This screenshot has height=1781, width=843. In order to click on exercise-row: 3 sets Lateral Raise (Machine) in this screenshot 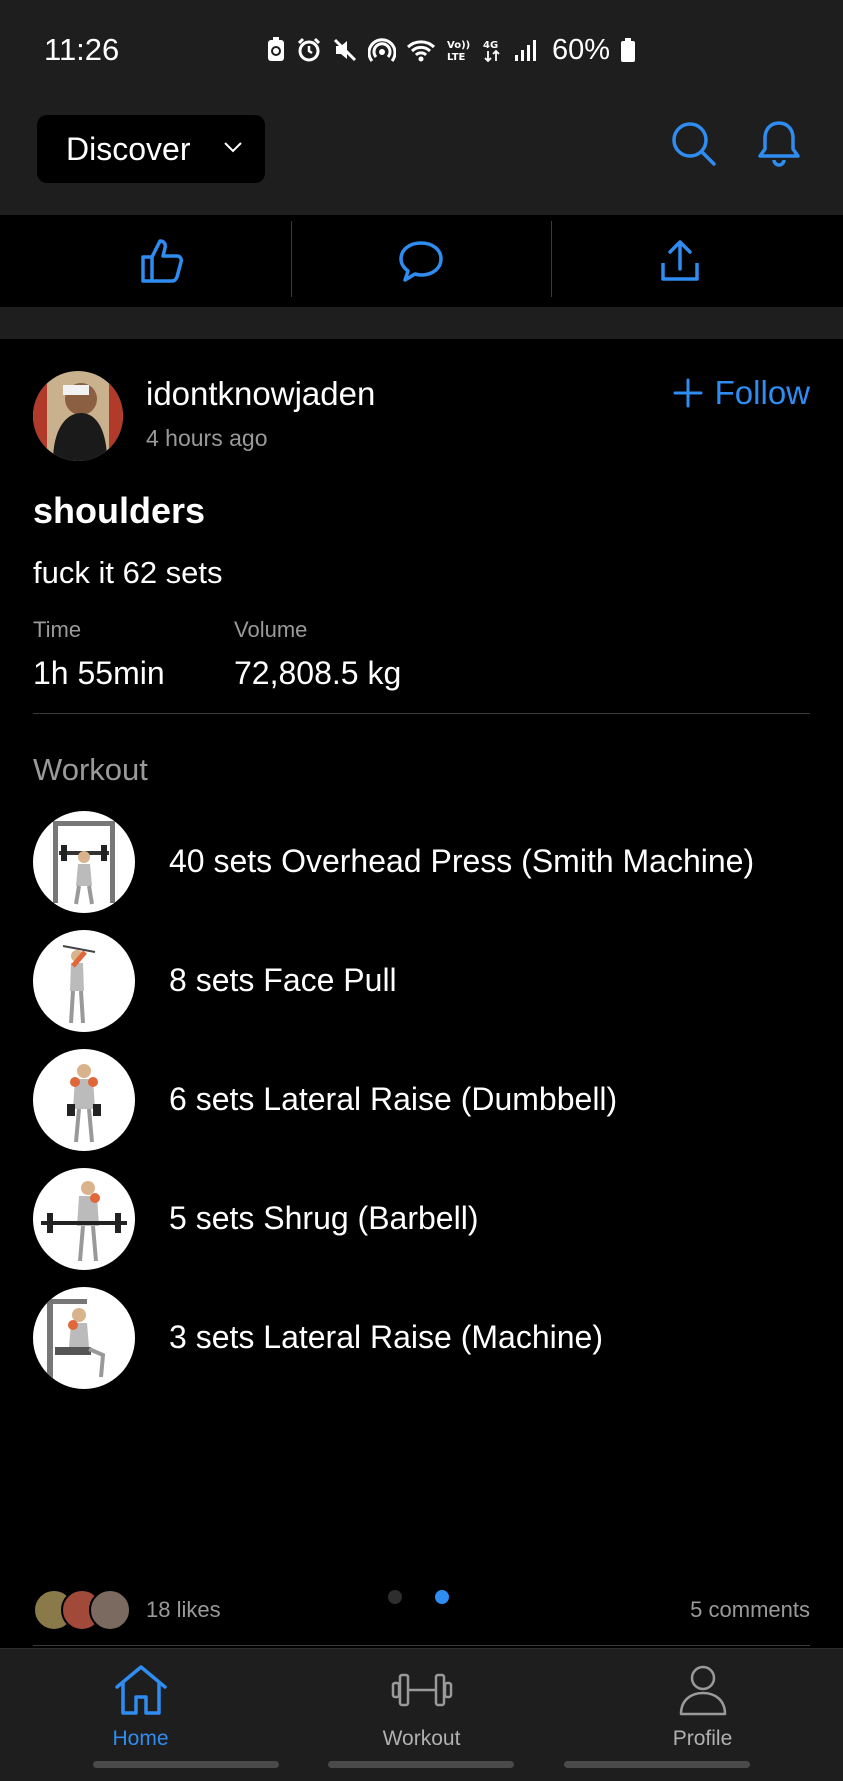, I will do `click(423, 1339)`.